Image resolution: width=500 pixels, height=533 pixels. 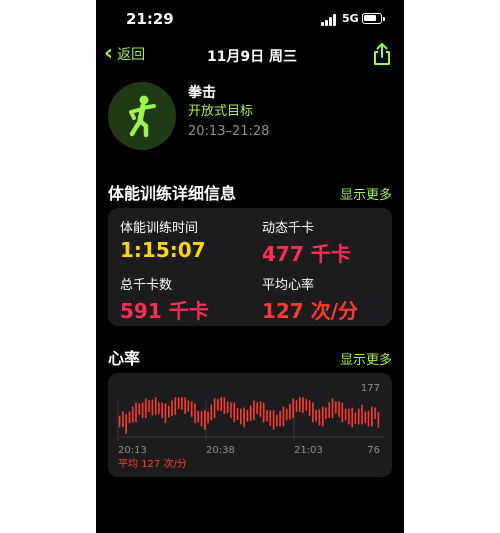 I want to click on metric-value: 1:15:07, so click(x=163, y=250).